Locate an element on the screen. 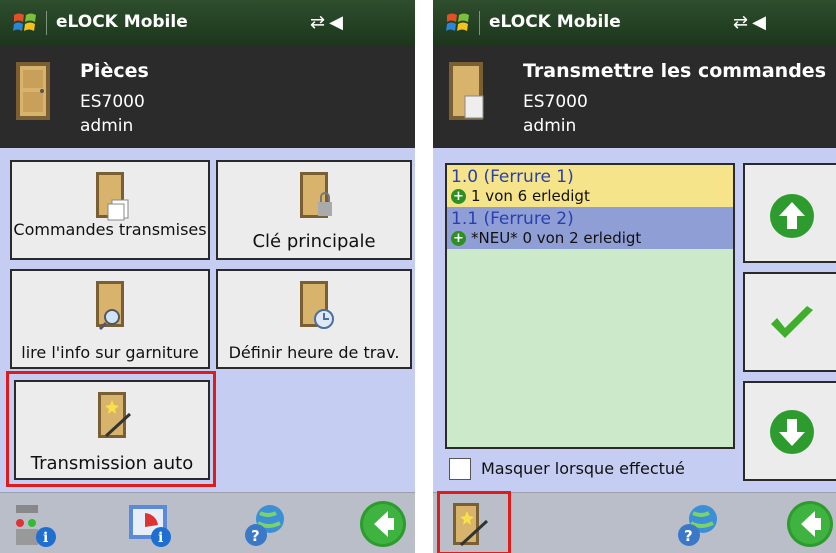 This screenshot has width=836, height=553. cle-principale-button: Clé principale is located at coordinates (314, 210).